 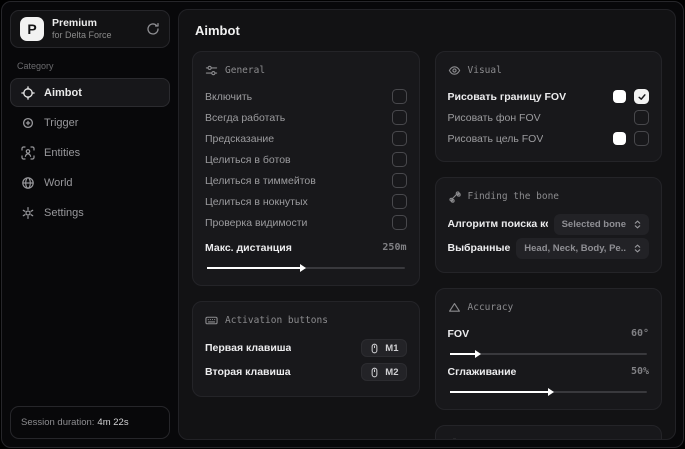 What do you see at coordinates (32, 29) in the screenshot?
I see `brand-logo: P` at bounding box center [32, 29].